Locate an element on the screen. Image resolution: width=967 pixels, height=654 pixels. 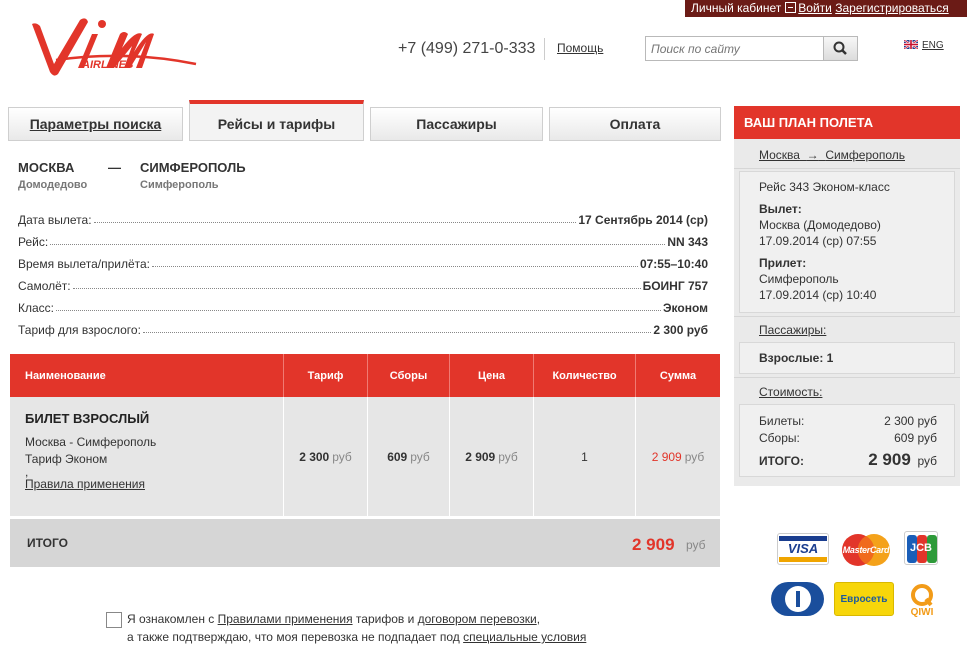
tab-label: Оплата is located at coordinates (635, 124).